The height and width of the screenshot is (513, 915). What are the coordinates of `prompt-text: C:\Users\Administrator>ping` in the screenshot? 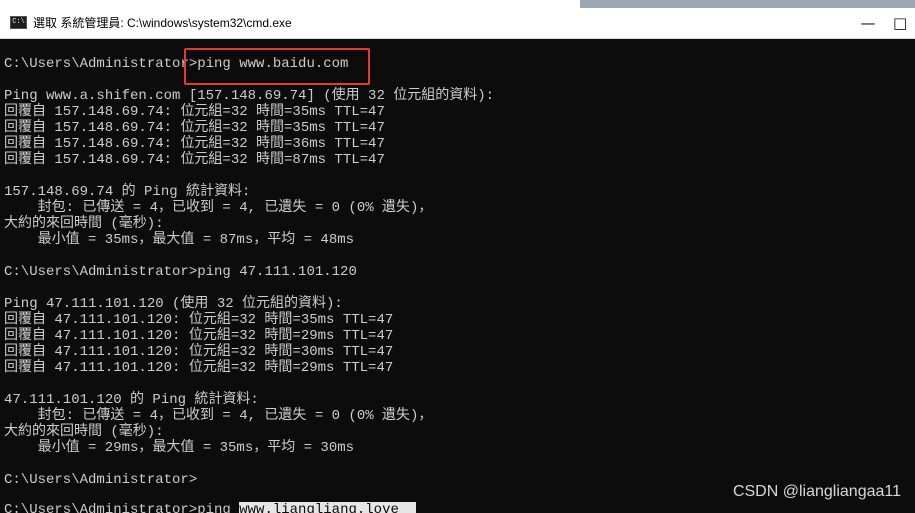 It's located at (122, 507).